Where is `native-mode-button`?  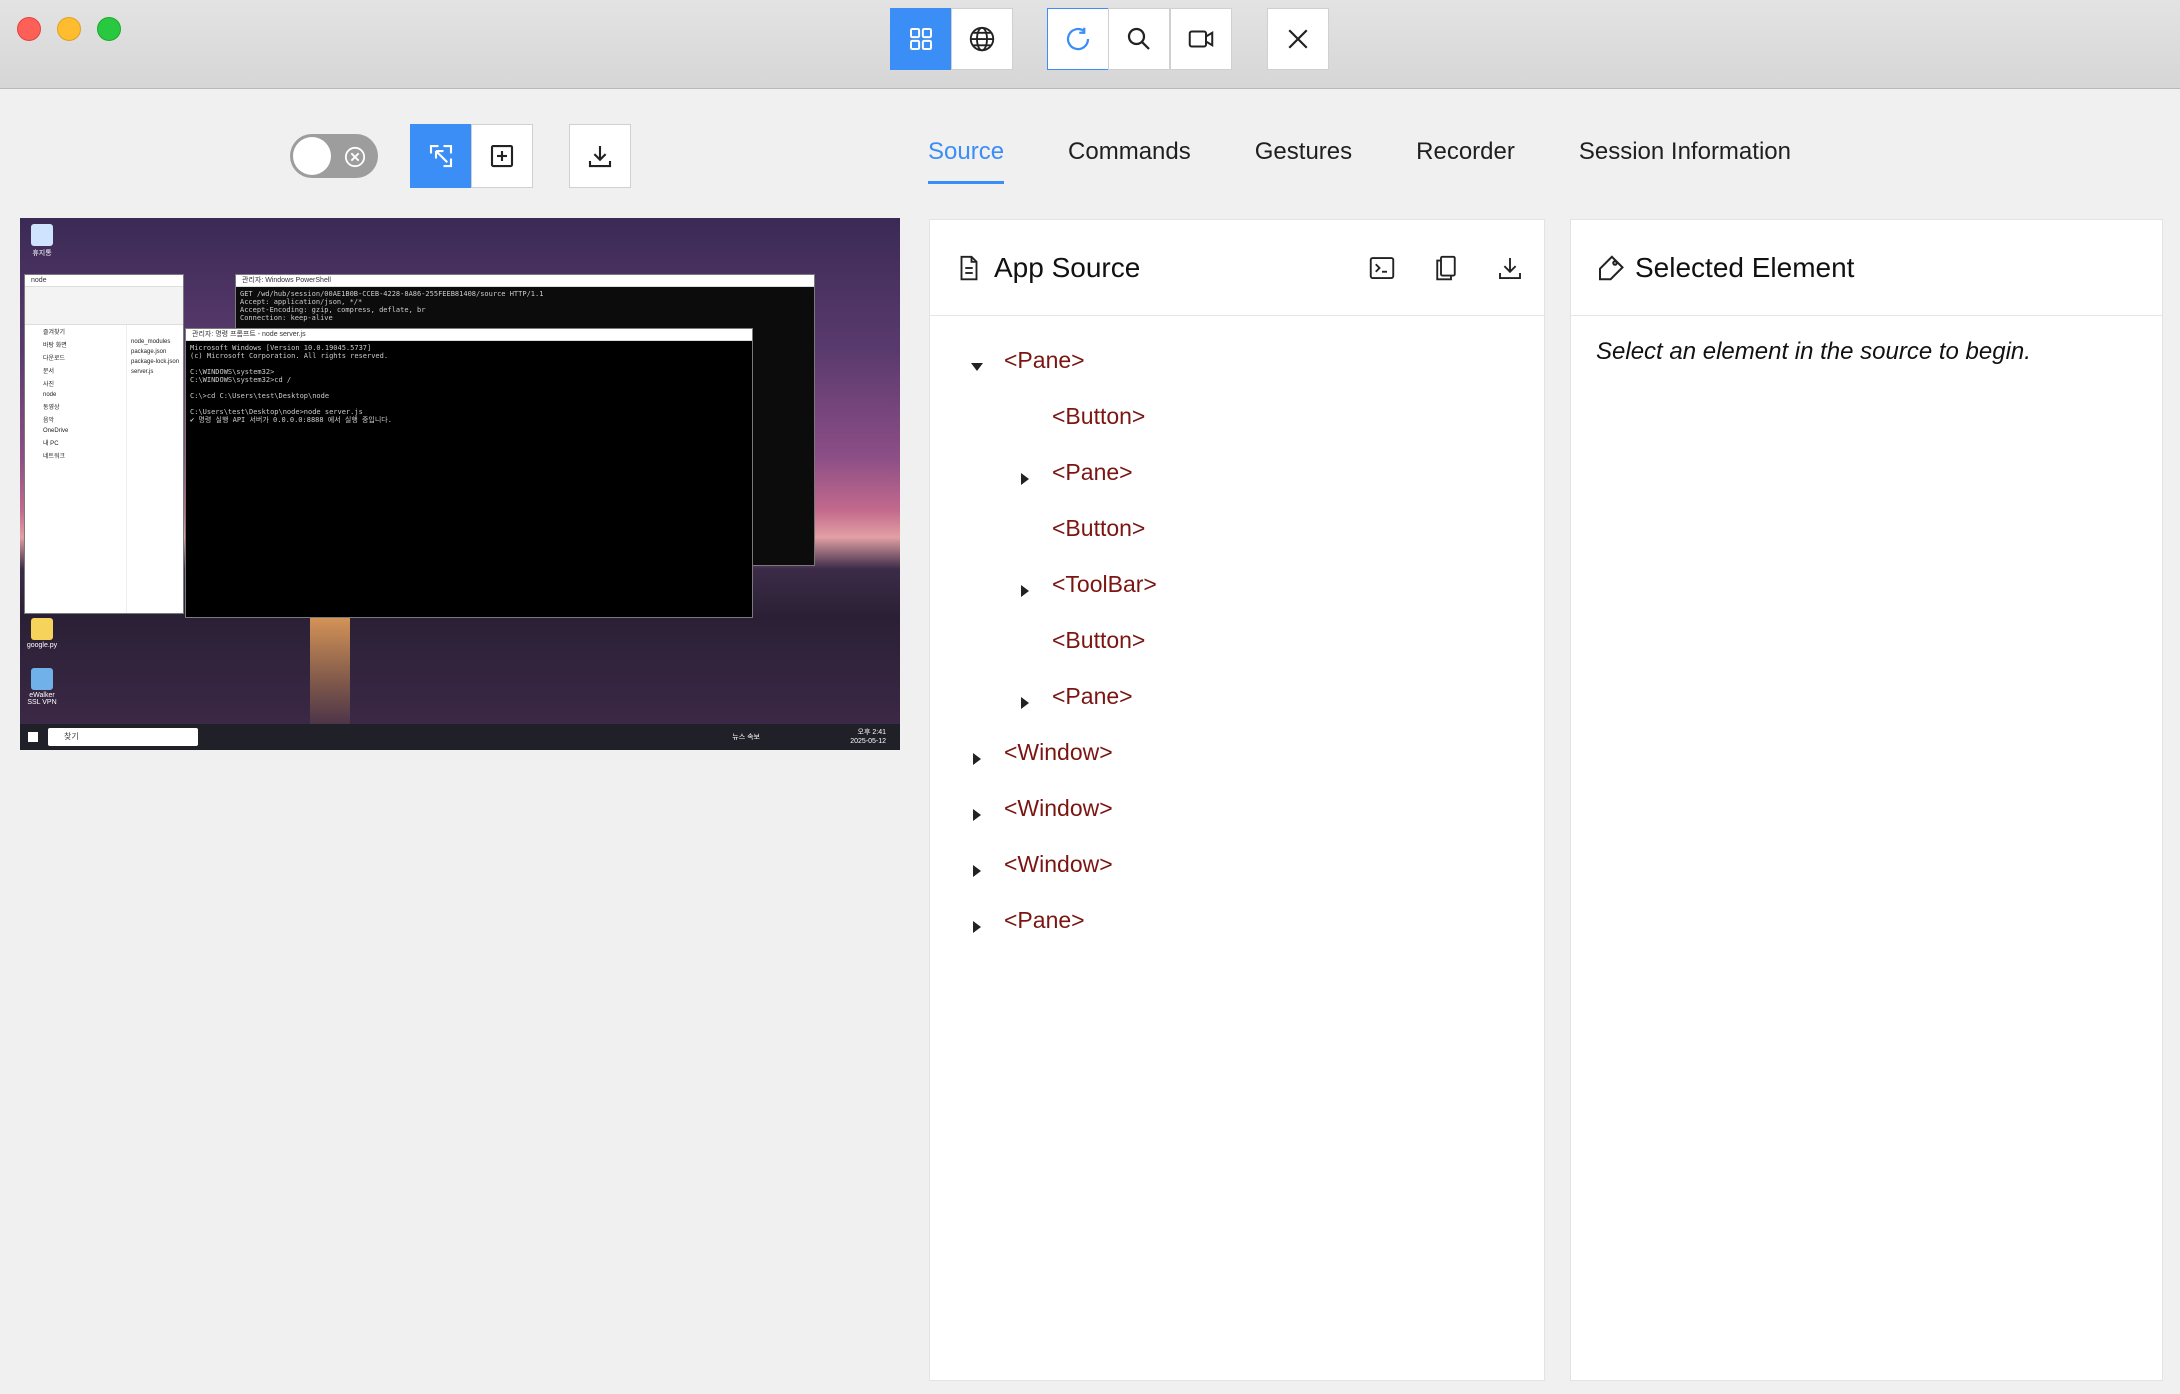
native-mode-button is located at coordinates (921, 39).